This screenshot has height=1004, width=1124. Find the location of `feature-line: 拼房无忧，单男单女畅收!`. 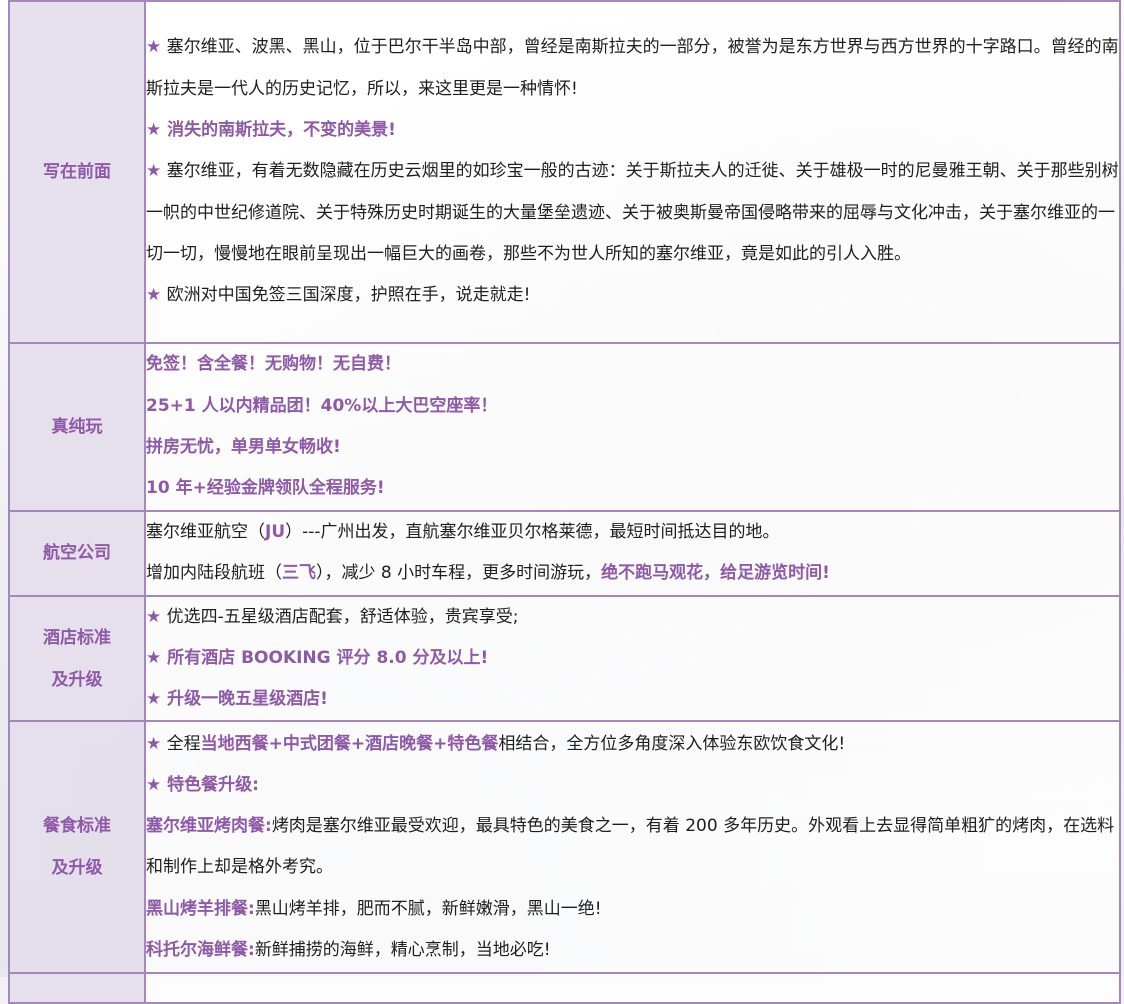

feature-line: 拼房无忧，单男单女畅收! is located at coordinates (243, 447).